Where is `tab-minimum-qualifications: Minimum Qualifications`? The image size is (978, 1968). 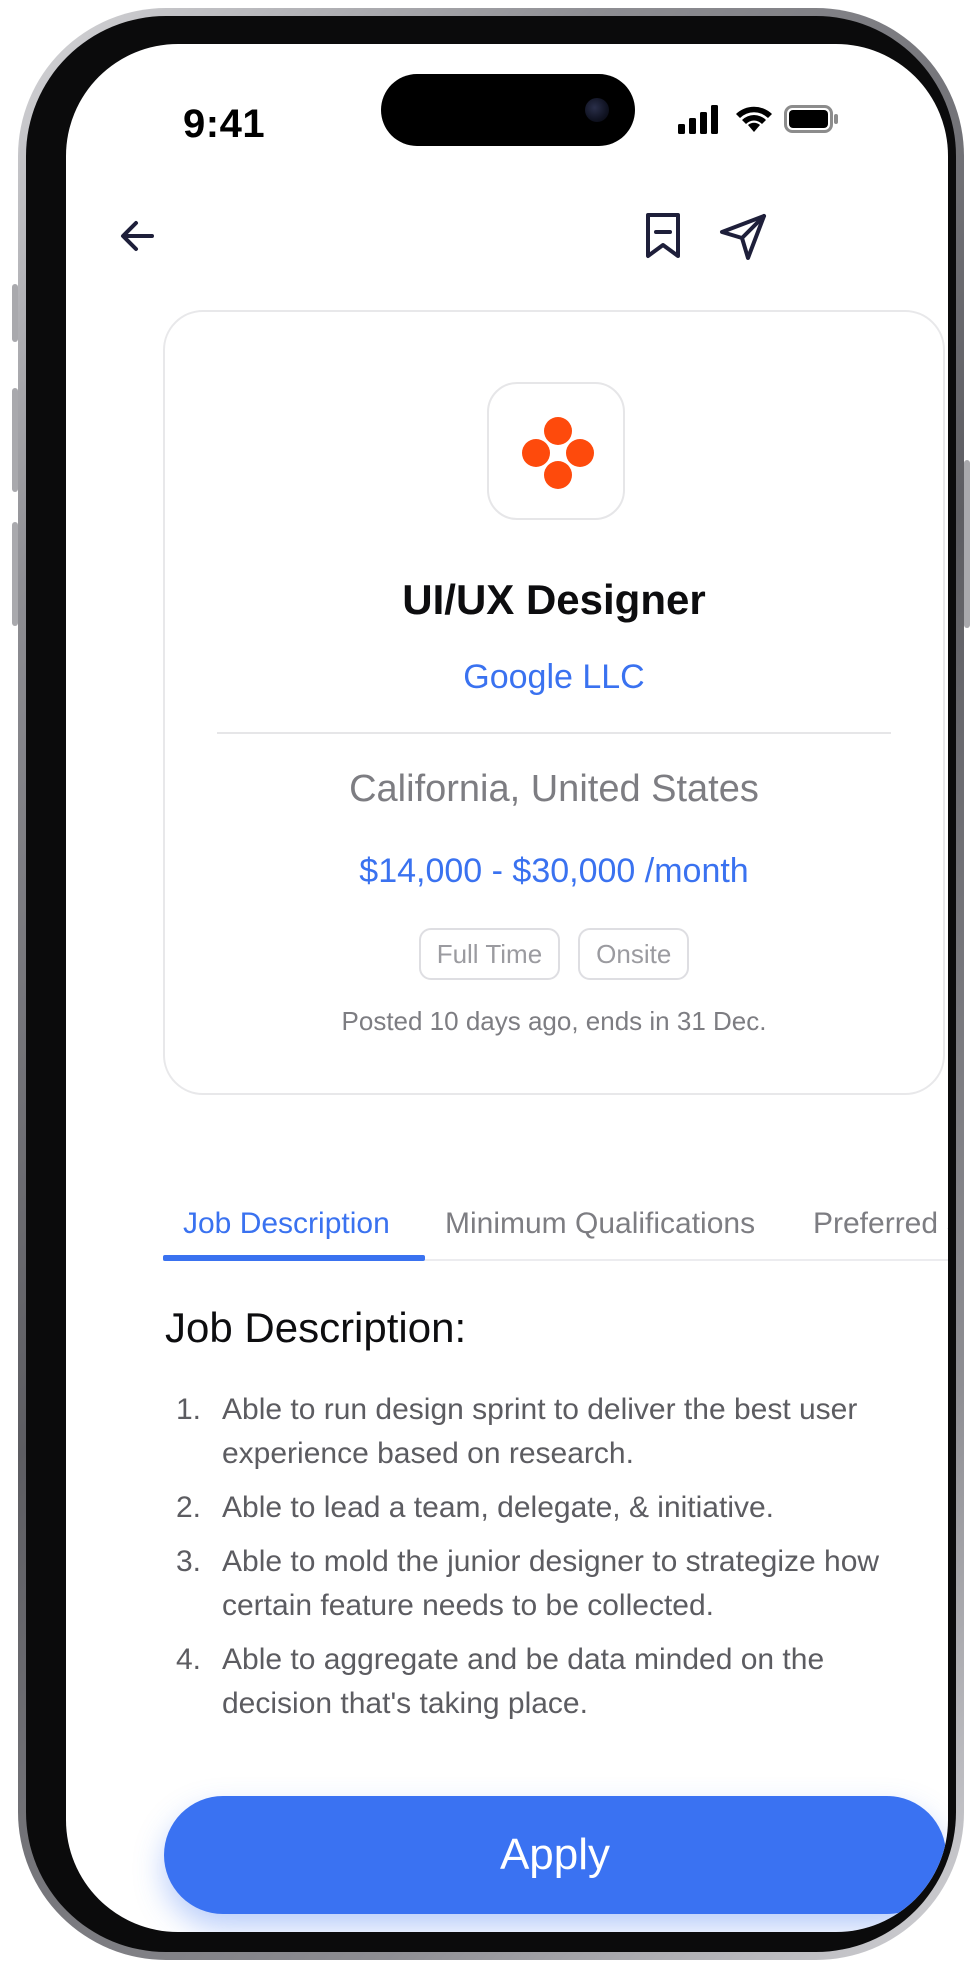
tab-minimum-qualifications: Minimum Qualifications is located at coordinates (600, 1224).